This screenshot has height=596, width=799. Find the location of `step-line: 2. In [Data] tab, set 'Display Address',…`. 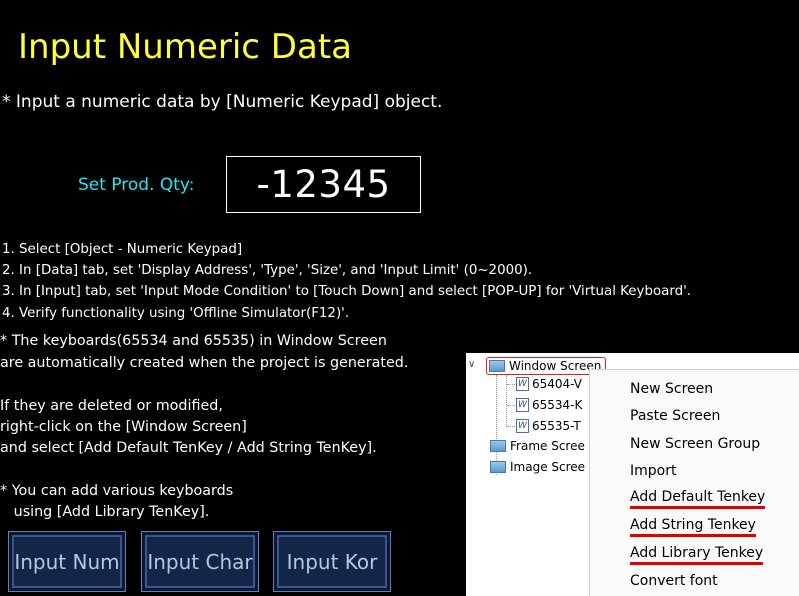

step-line: 2. In [Data] tab, set 'Display Address',… is located at coordinates (267, 271).